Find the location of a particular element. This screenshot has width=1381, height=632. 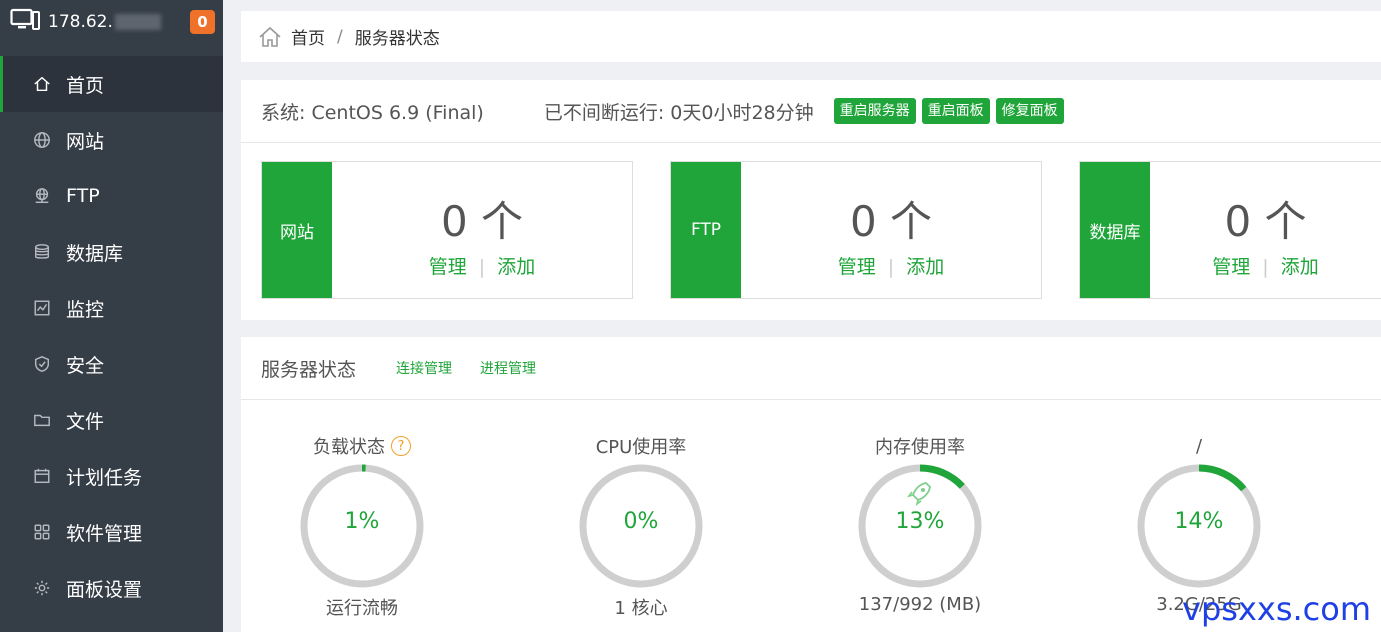

card-label: 网站 is located at coordinates (297, 230).